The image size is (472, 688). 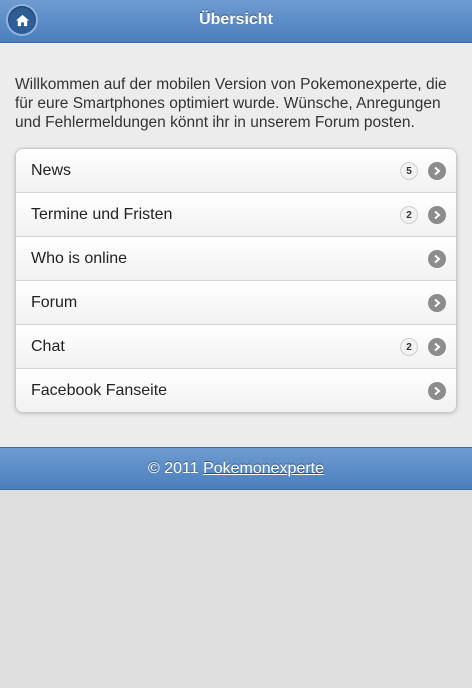 I want to click on copyright-text: © 2011, so click(x=173, y=468).